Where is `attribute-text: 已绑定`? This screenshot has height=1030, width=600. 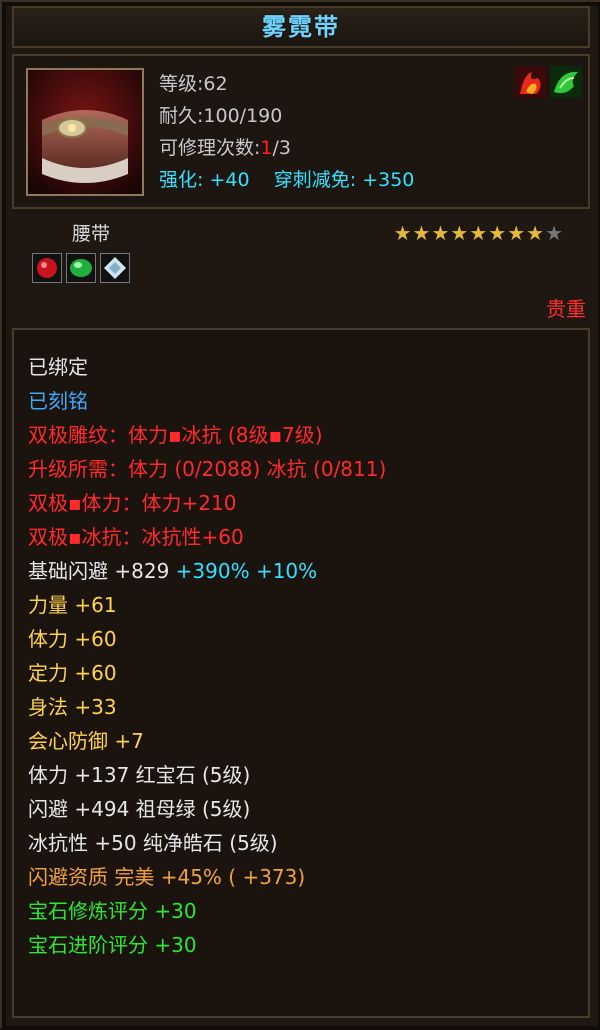 attribute-text: 已绑定 is located at coordinates (58, 367).